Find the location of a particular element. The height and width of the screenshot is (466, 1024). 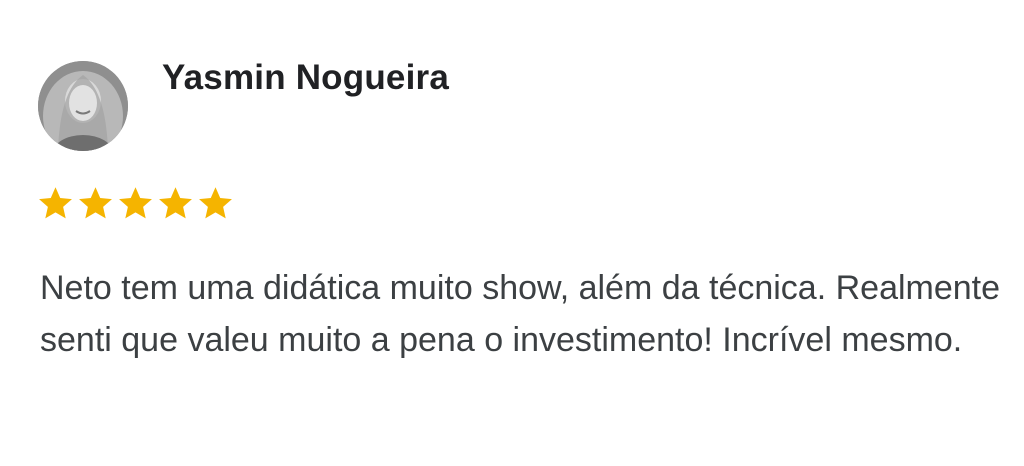

avatar is located at coordinates (83, 106).